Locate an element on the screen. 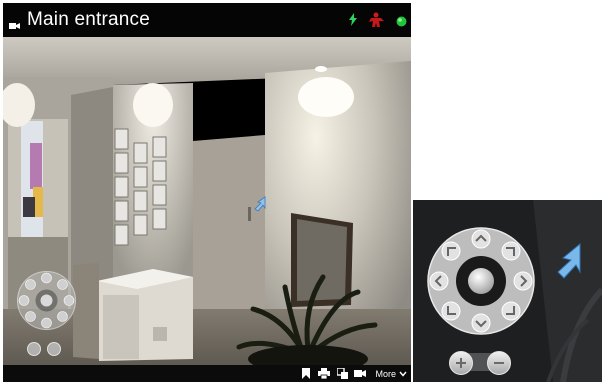 The image size is (604, 385). camera-toolbar: More is located at coordinates (207, 373).